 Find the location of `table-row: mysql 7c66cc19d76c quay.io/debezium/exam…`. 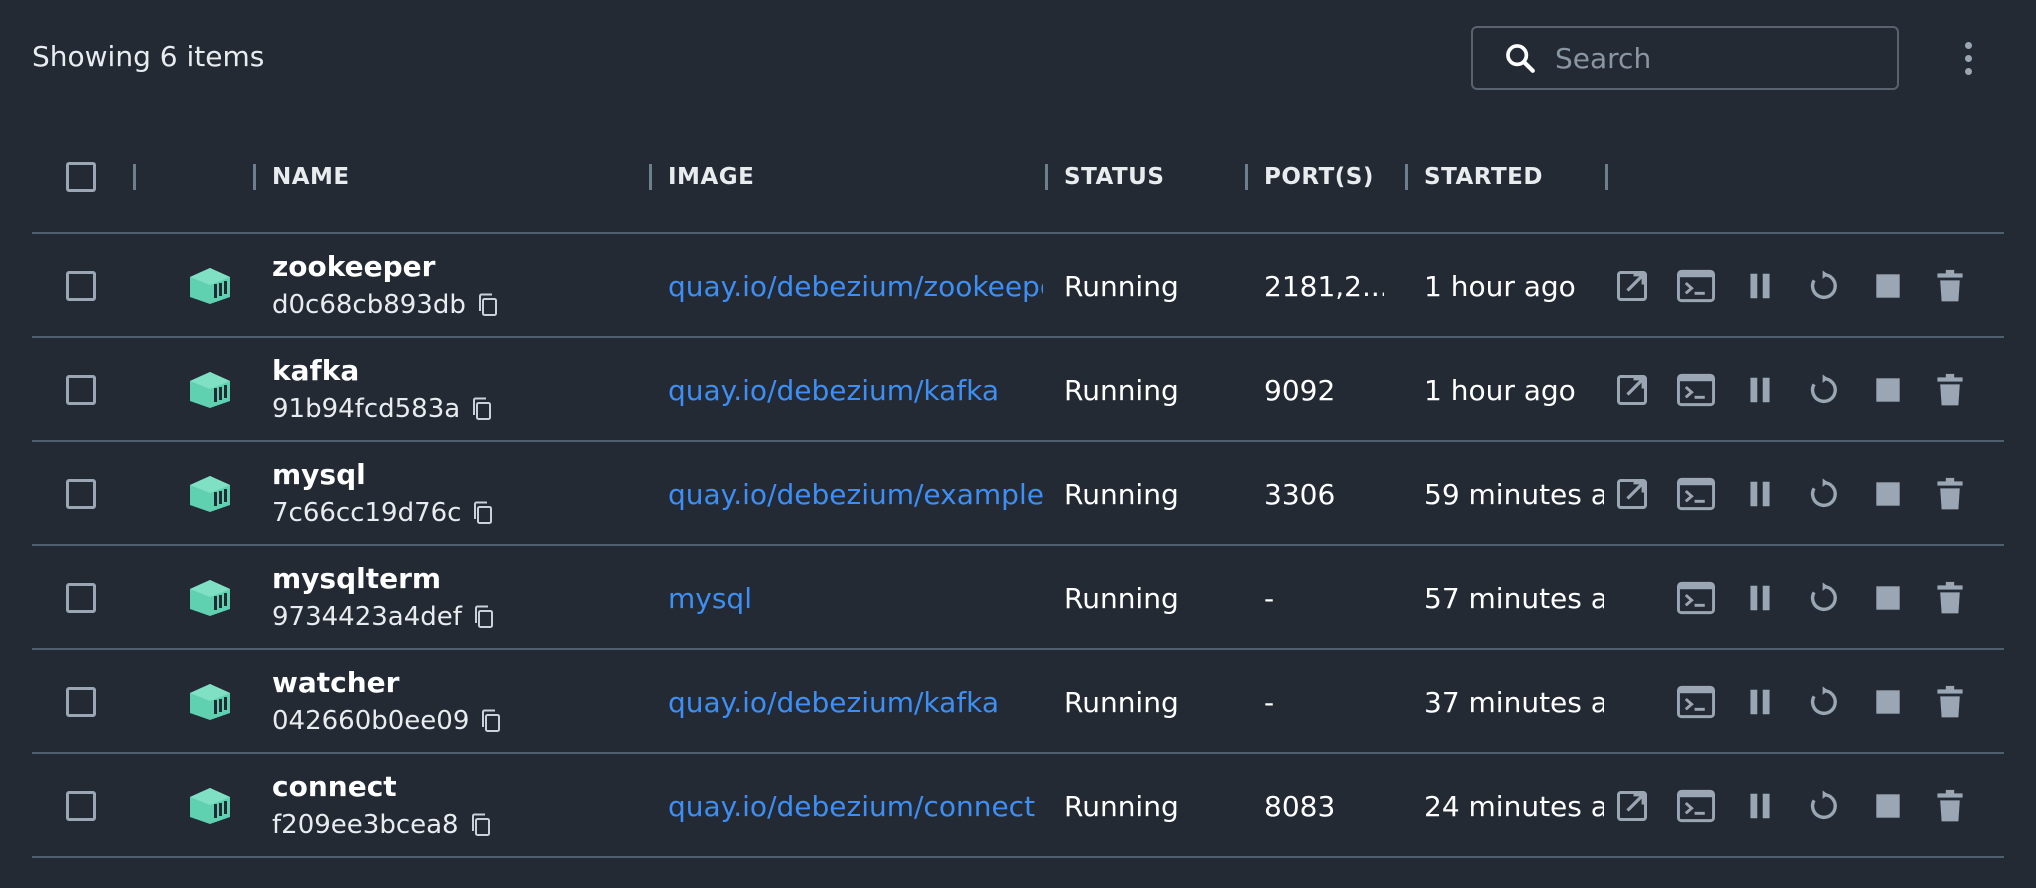

table-row: mysql 7c66cc19d76c quay.io/debezium/exam… is located at coordinates (1018, 494).